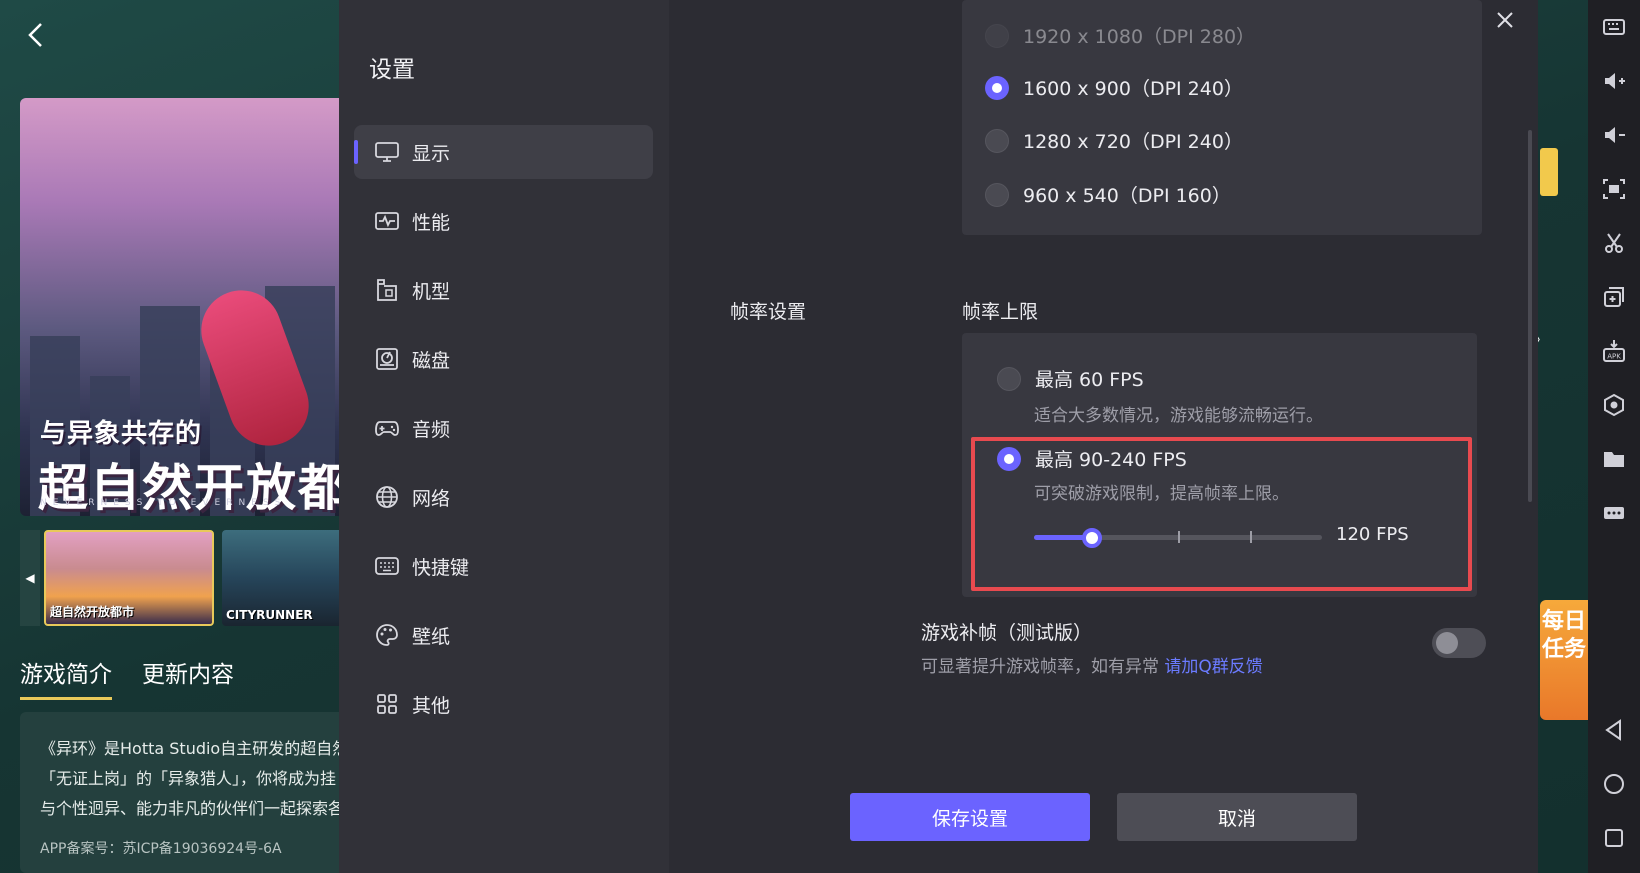 The width and height of the screenshot is (1640, 873). Describe the element at coordinates (1007, 633) in the screenshot. I see `frame-interp-label: 游戏补帧（测试版）` at that location.